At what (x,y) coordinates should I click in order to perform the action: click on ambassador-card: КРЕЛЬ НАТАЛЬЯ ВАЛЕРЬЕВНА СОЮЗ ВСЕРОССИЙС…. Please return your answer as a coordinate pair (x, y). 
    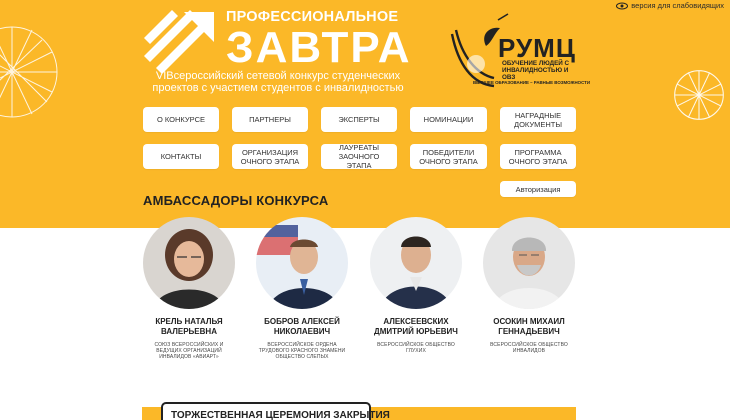
    Looking at the image, I should click on (189, 289).